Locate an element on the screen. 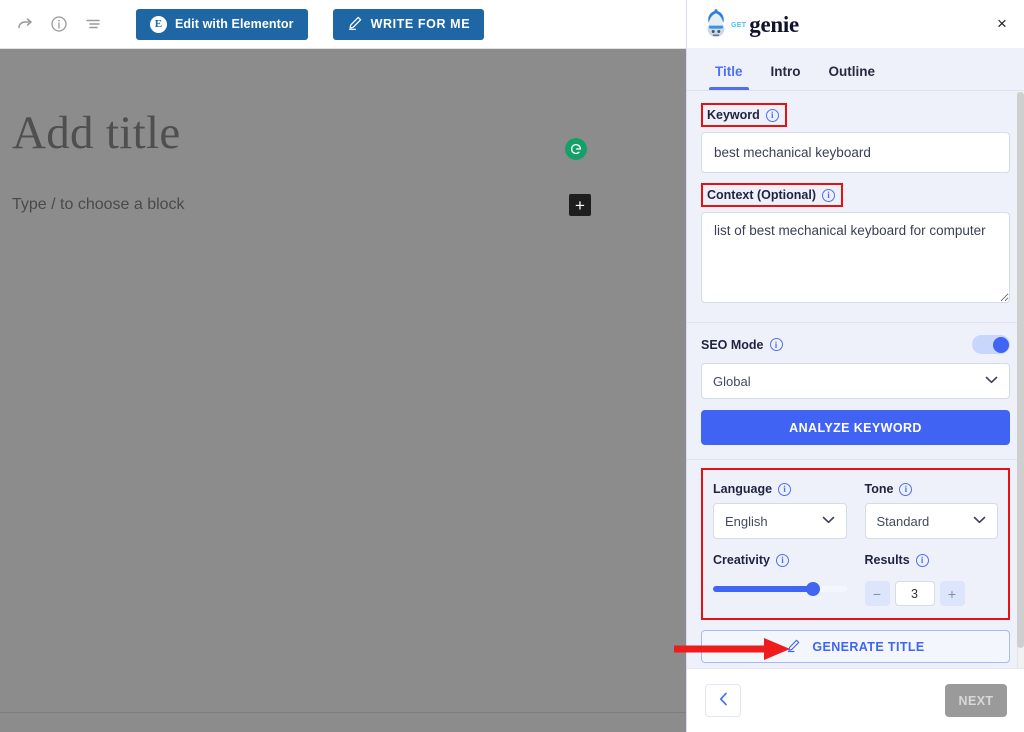 The height and width of the screenshot is (732, 1024). creativity-slider-thumb is located at coordinates (813, 589).